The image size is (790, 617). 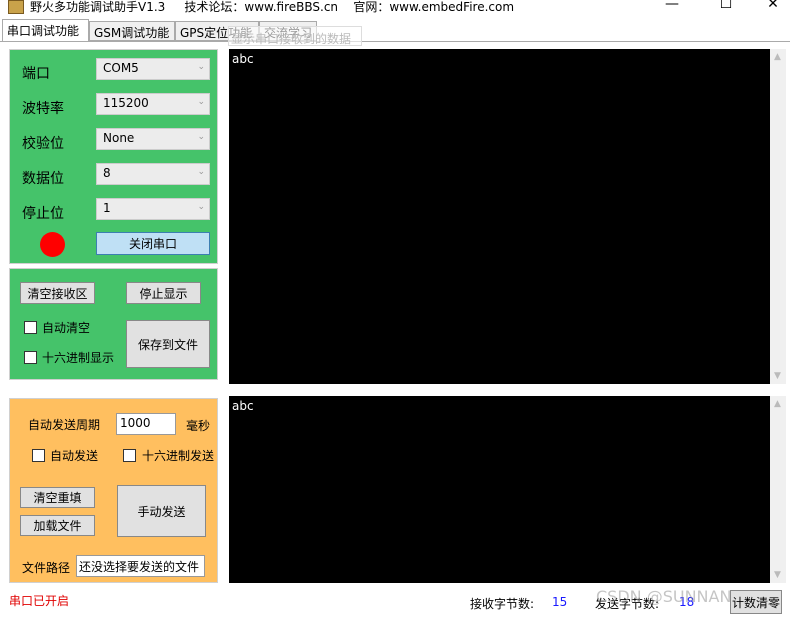 I want to click on file-path-input: 还没选择要发送的文件, so click(x=140, y=566).